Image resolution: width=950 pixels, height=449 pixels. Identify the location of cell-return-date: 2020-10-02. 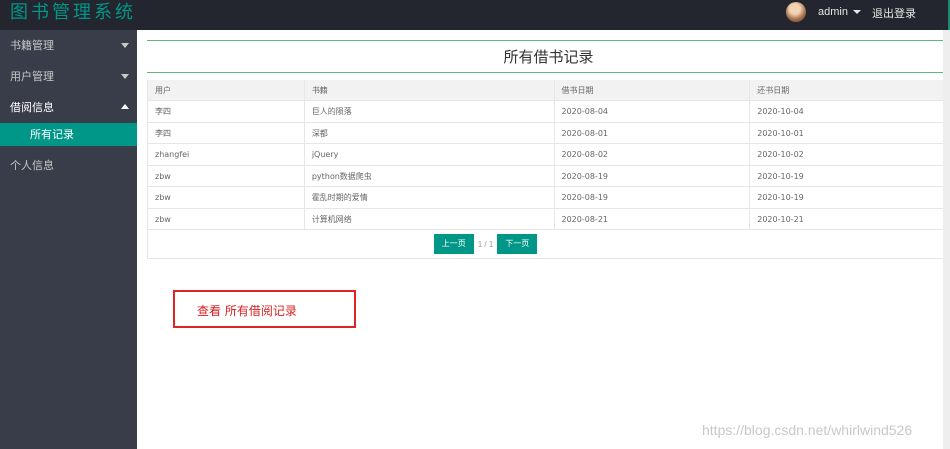
(780, 154).